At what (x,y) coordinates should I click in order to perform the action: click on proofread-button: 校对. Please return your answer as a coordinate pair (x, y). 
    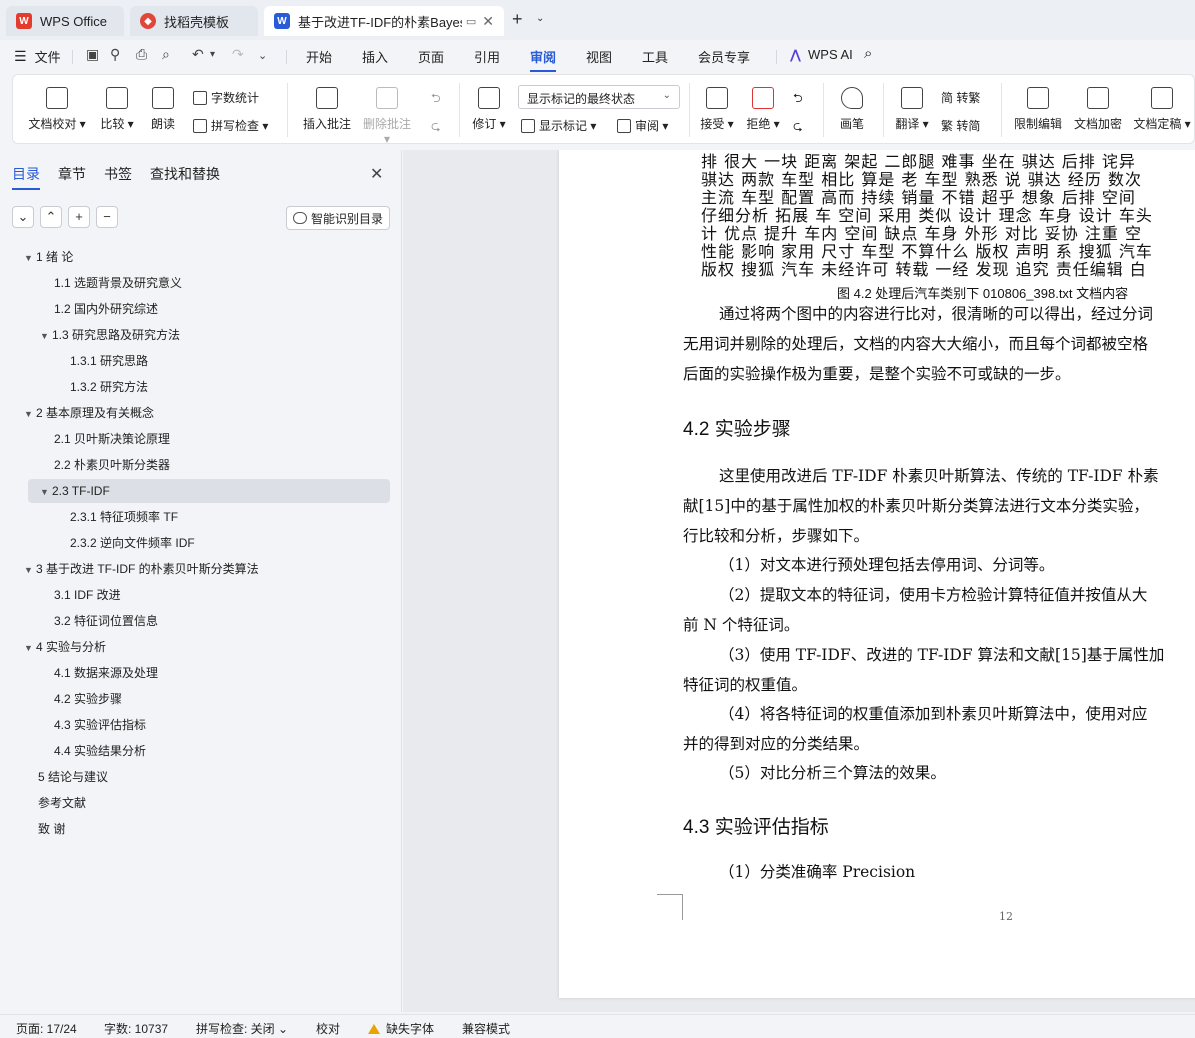
    Looking at the image, I should click on (328, 1028).